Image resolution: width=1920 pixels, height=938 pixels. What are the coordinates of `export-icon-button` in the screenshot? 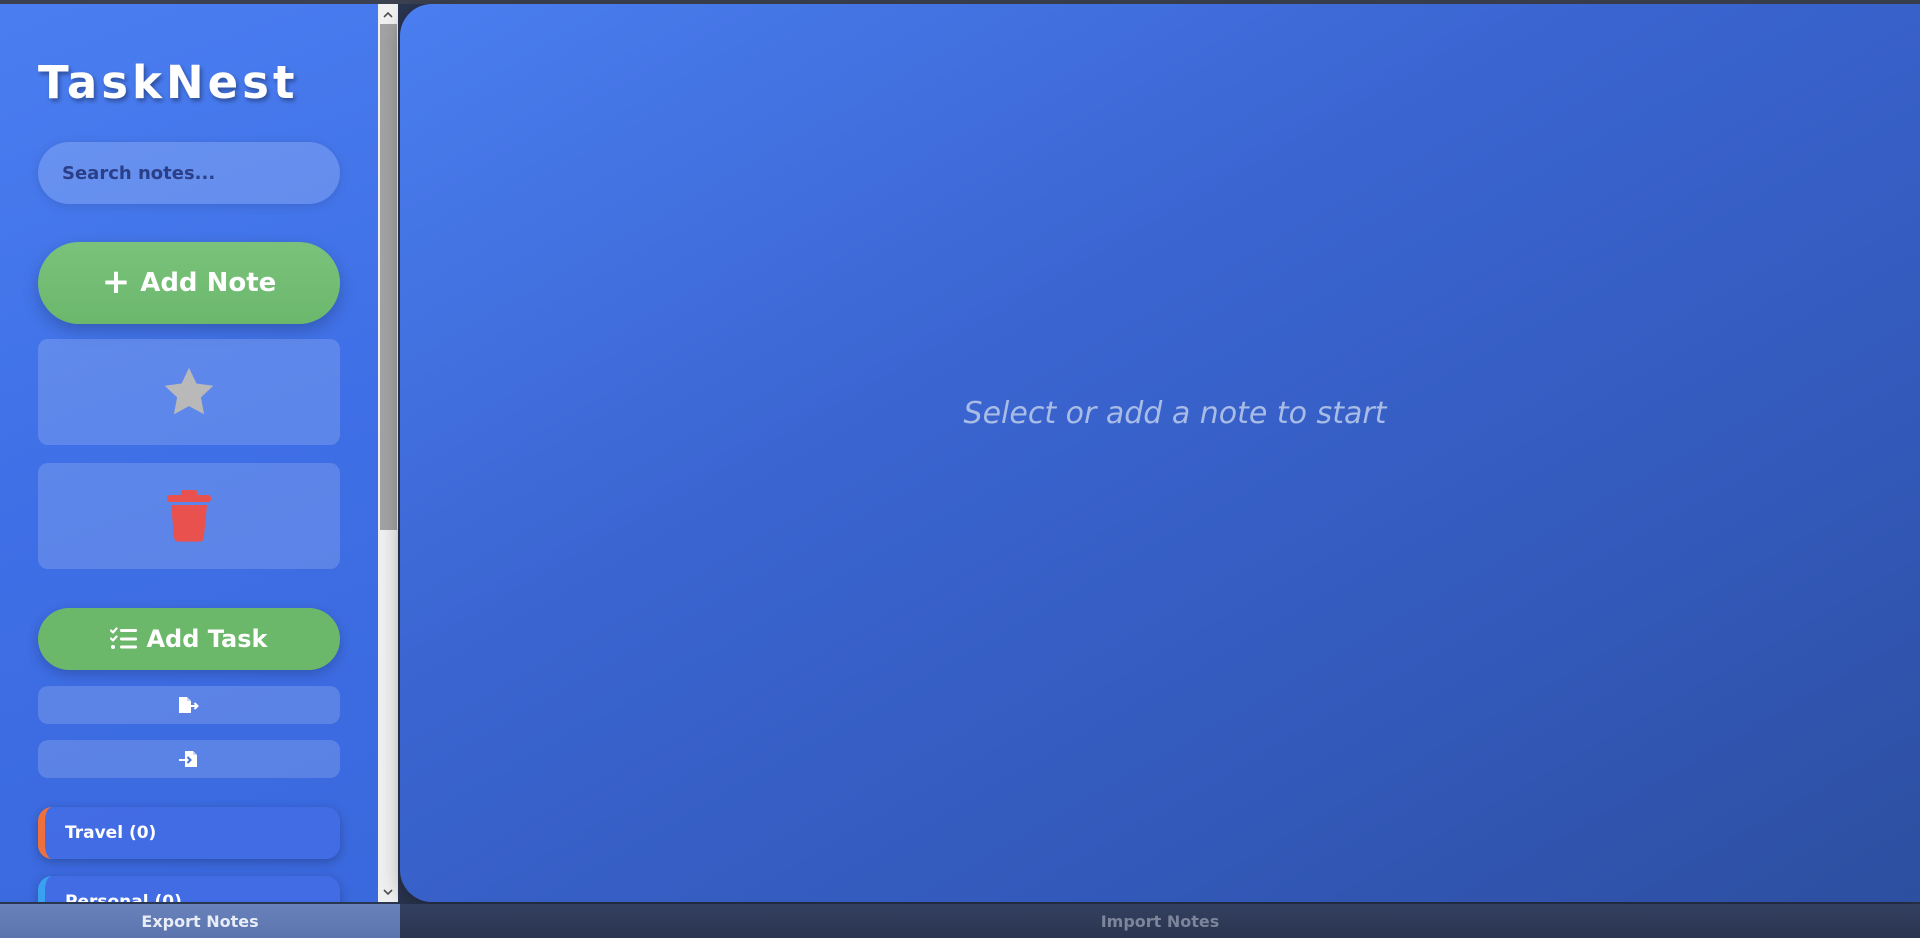 It's located at (189, 705).